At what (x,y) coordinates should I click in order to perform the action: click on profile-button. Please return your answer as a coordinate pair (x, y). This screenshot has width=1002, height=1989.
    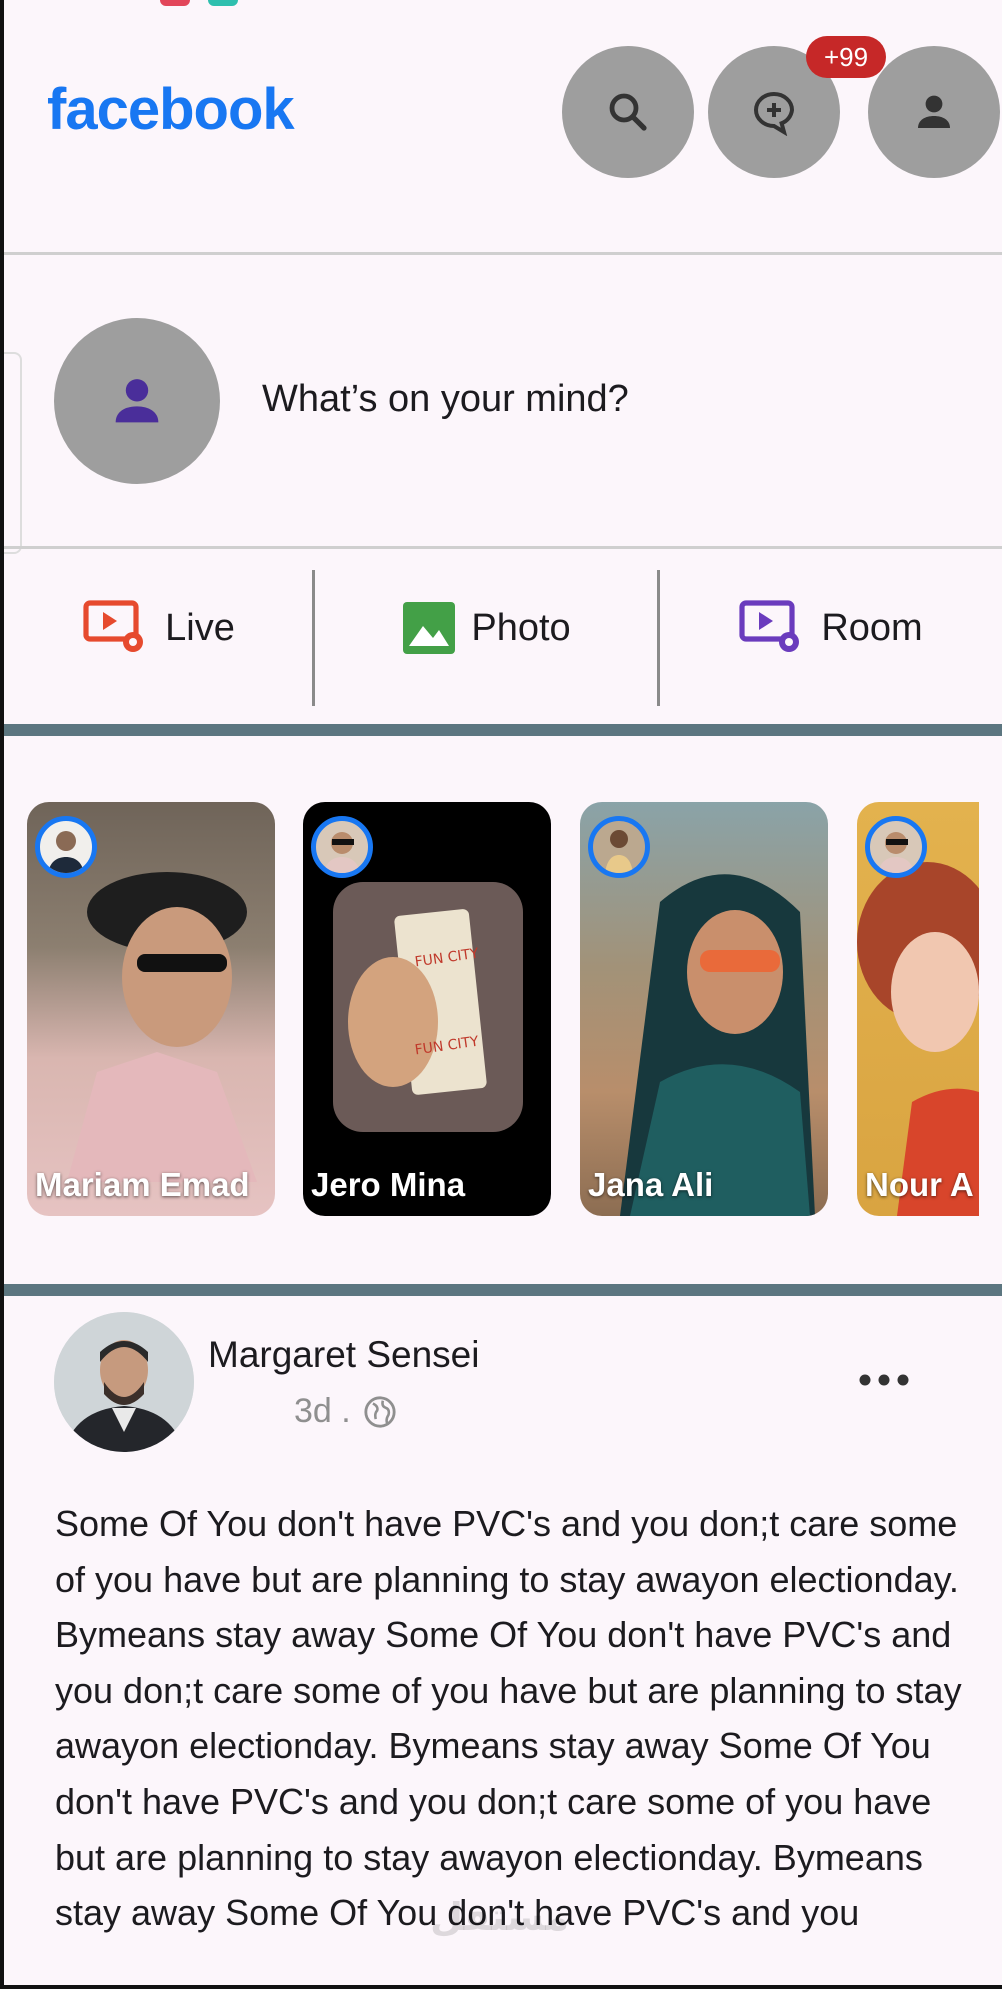
    Looking at the image, I should click on (934, 112).